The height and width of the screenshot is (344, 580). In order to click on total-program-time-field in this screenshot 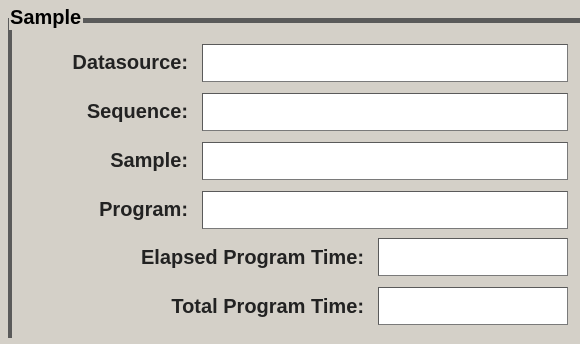, I will do `click(473, 306)`.